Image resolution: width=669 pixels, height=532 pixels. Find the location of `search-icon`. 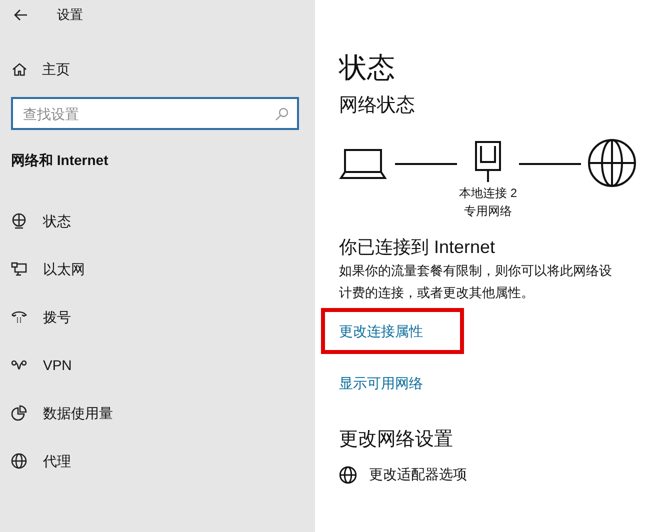

search-icon is located at coordinates (282, 114).